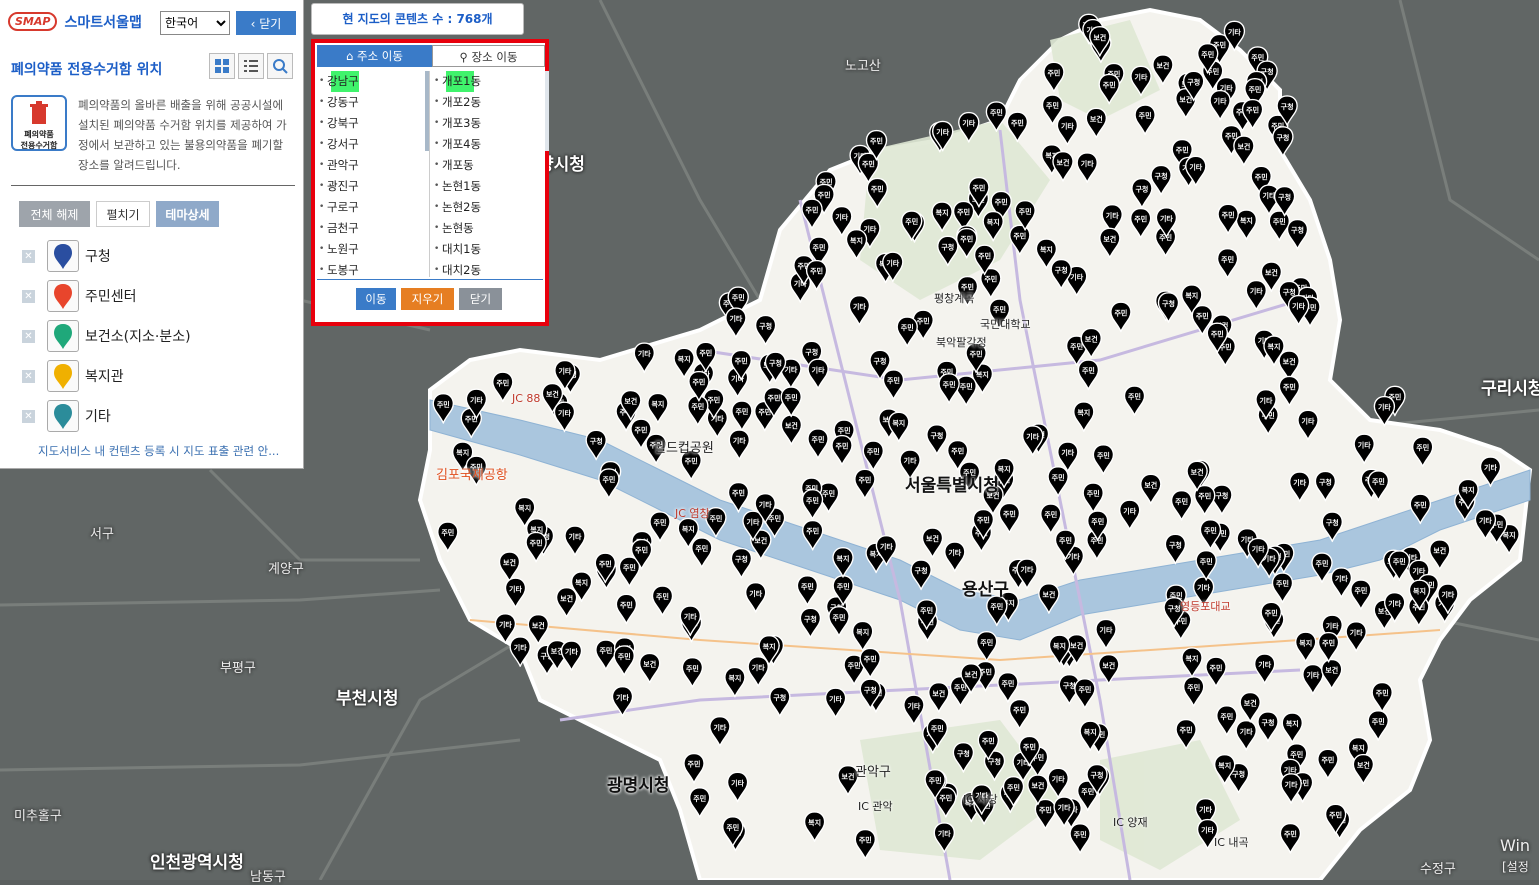  Describe the element at coordinates (488, 123) in the screenshot. I see `dong-item: 개포3동` at that location.